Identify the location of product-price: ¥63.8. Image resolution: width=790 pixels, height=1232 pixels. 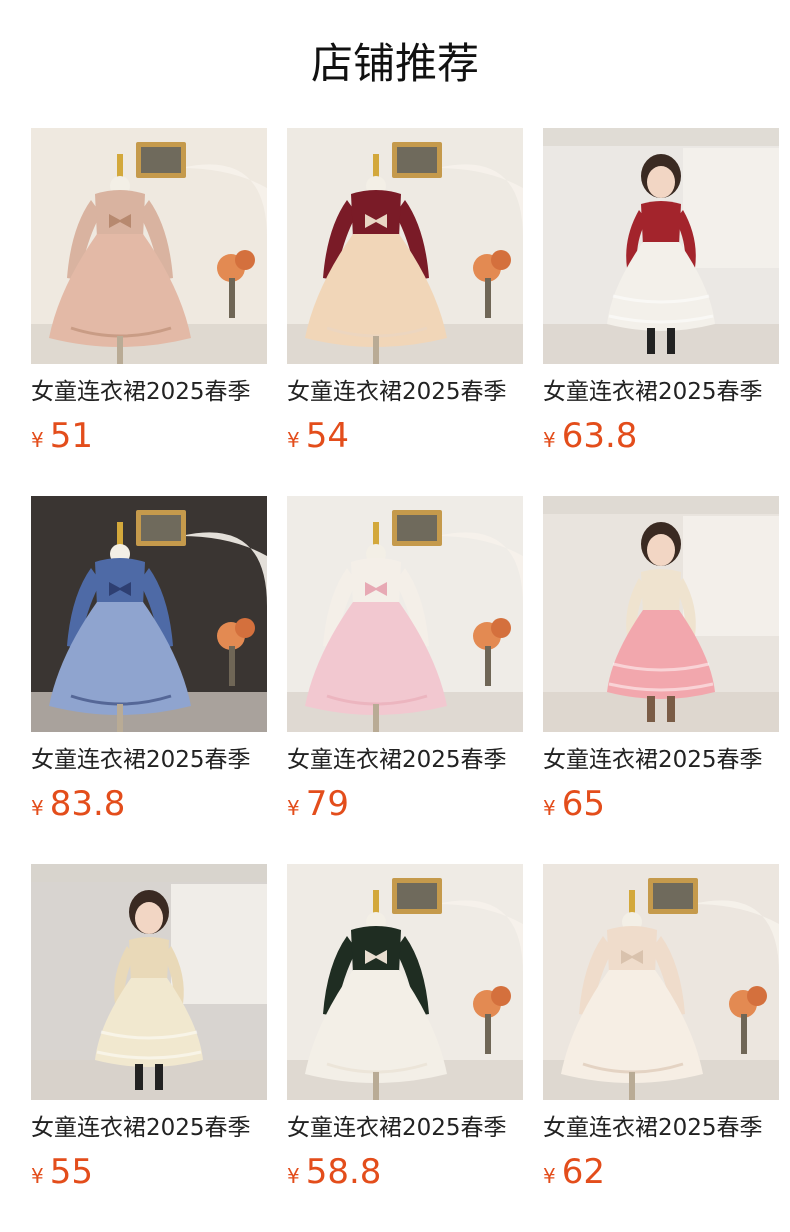
(661, 439).